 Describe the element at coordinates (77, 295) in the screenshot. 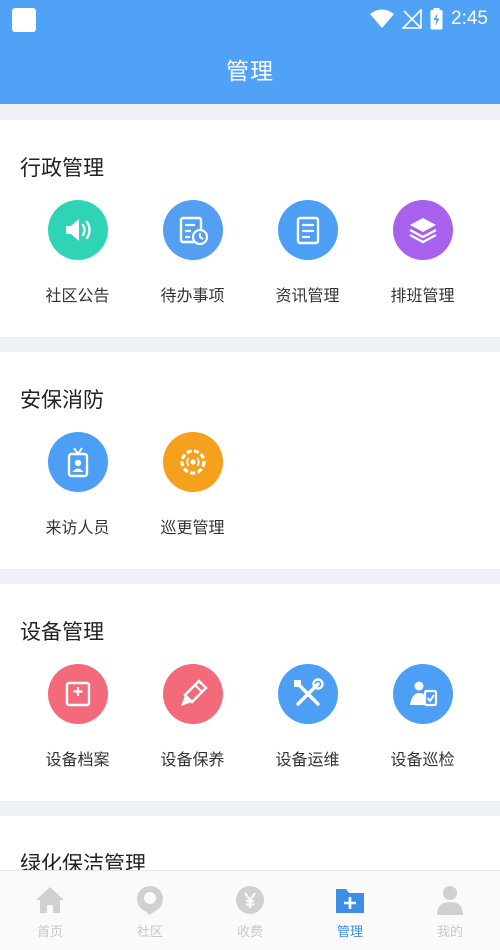

I see `grid-item-label: 社区公告` at that location.